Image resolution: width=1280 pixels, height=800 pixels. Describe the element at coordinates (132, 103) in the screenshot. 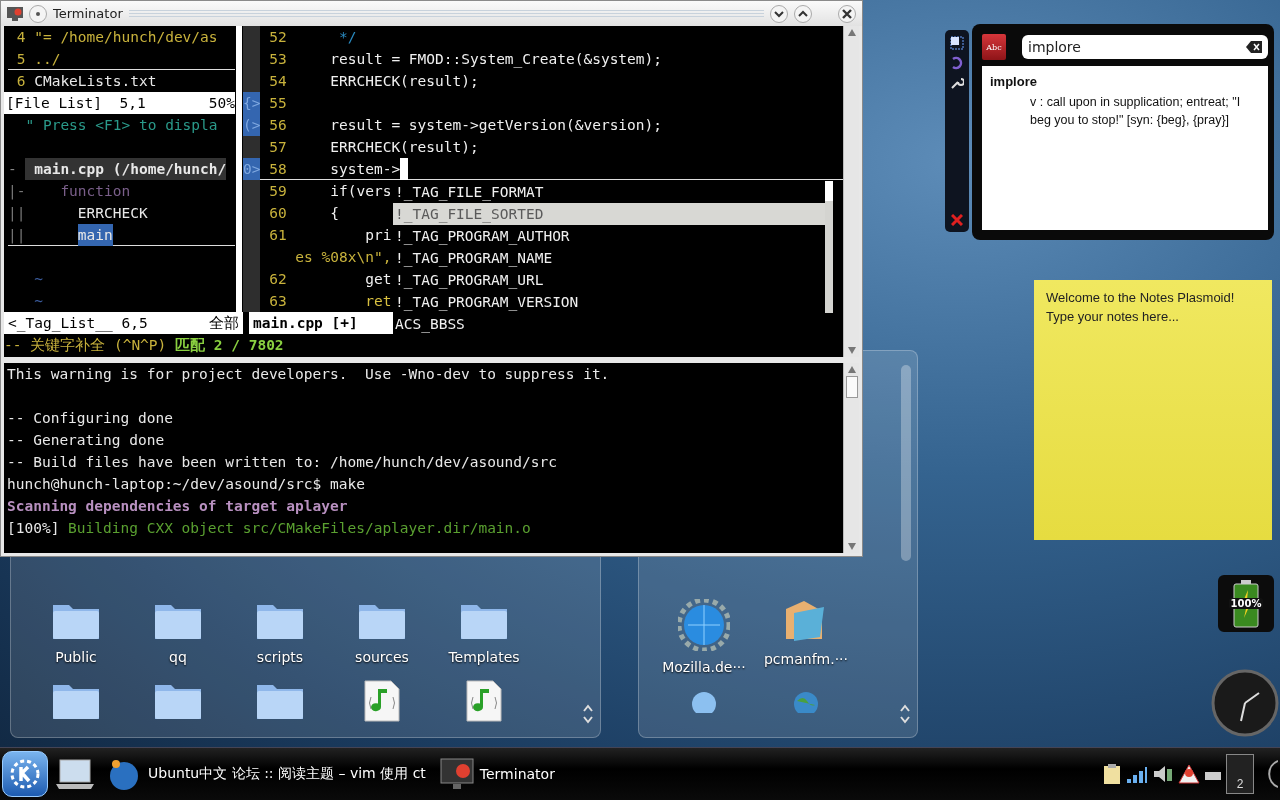

I see `cursor-position: 5,1` at that location.